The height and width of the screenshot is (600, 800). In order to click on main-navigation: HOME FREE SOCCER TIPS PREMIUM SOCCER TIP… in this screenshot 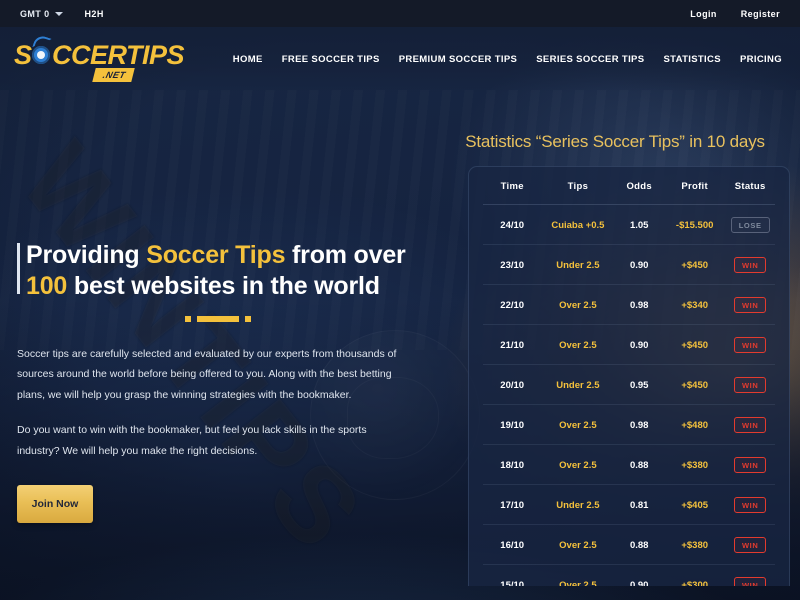, I will do `click(516, 59)`.